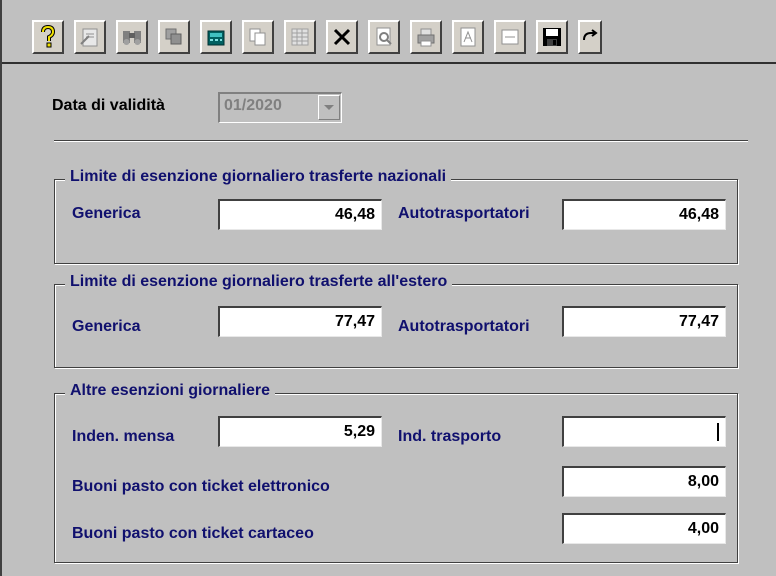 This screenshot has width=776, height=576. What do you see at coordinates (644, 528) in the screenshot?
I see `ticket-cartaceo-field: 4,00` at bounding box center [644, 528].